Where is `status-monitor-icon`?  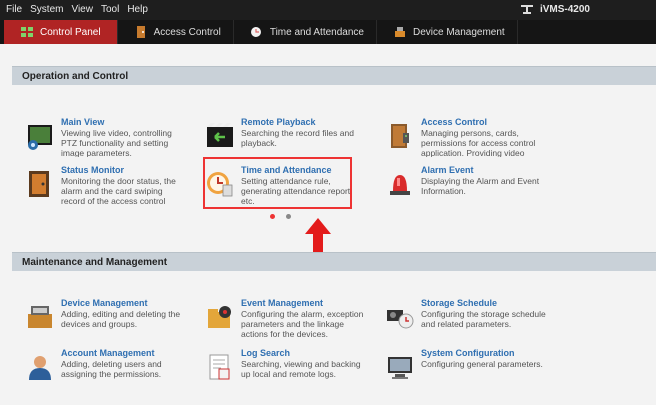
status-monitor-icon is located at coordinates (39, 184).